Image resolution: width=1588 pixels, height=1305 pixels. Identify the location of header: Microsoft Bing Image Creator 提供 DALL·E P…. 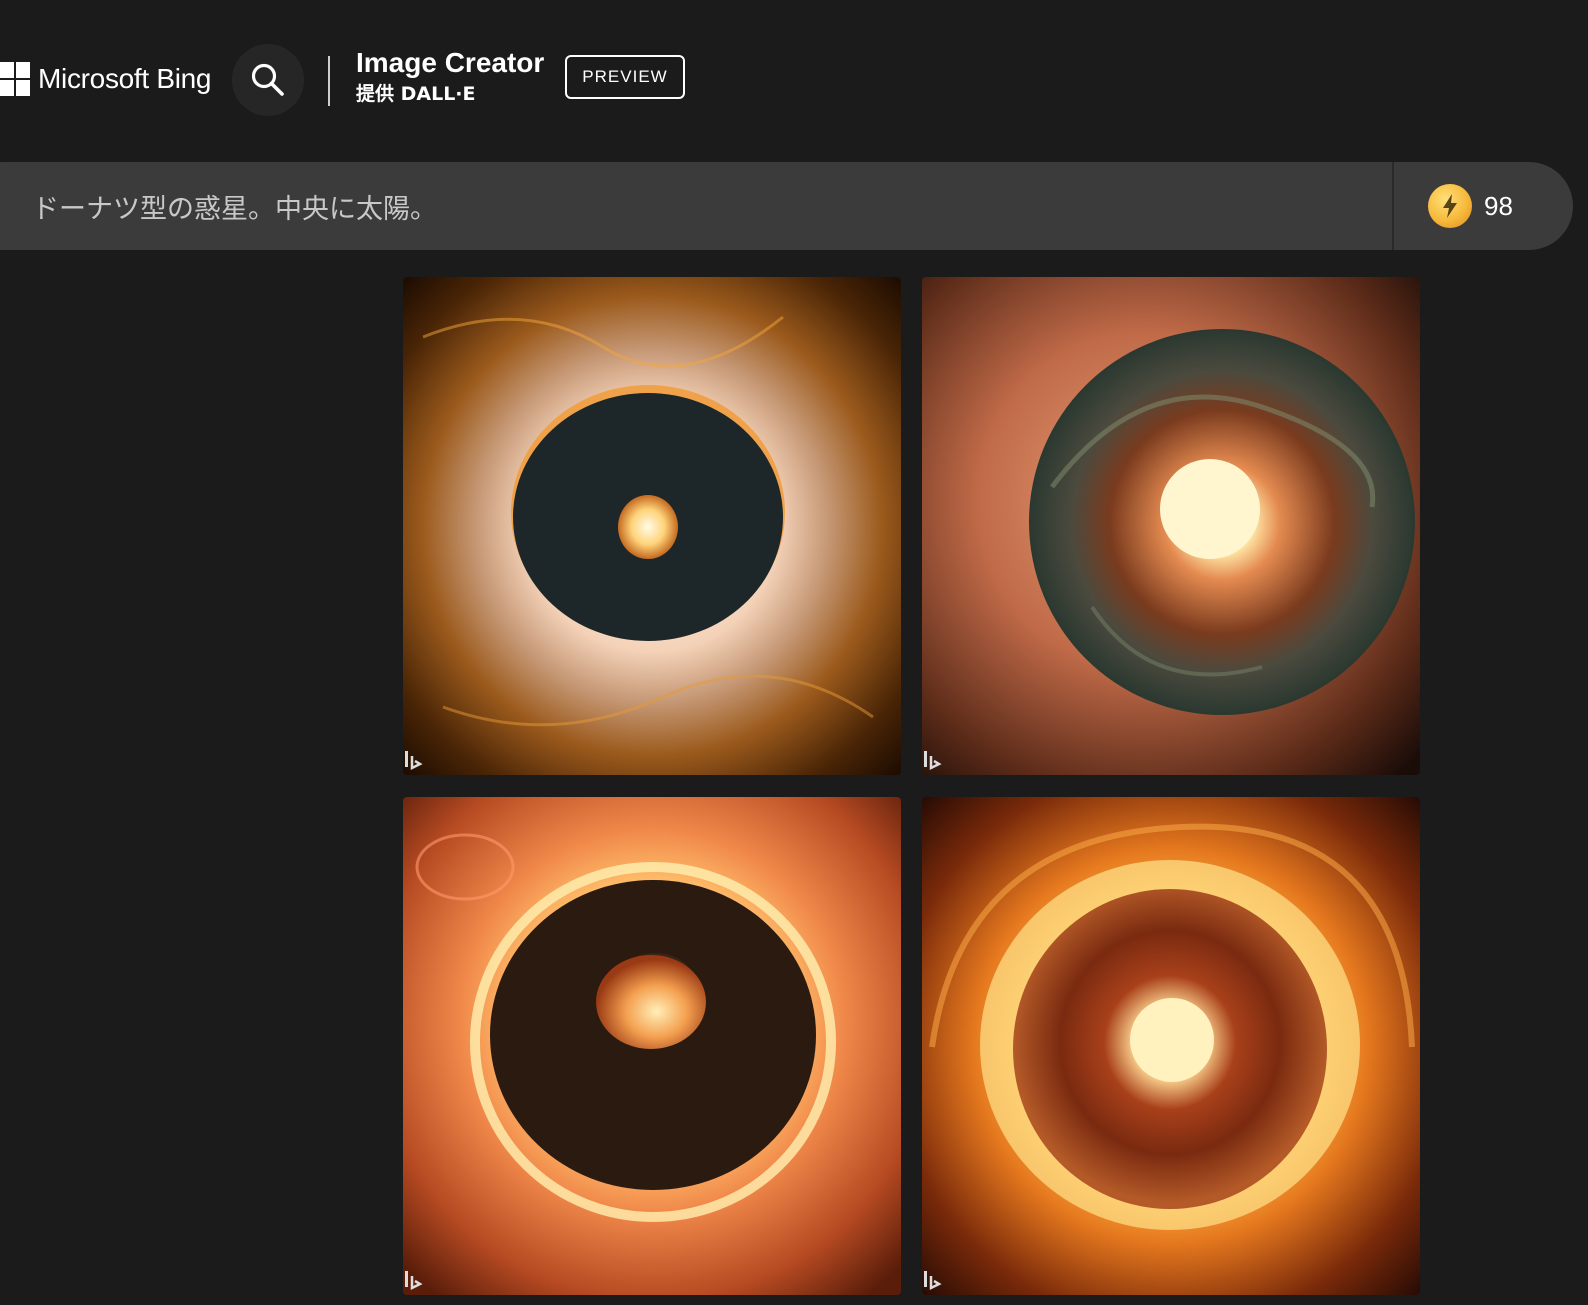
(794, 80).